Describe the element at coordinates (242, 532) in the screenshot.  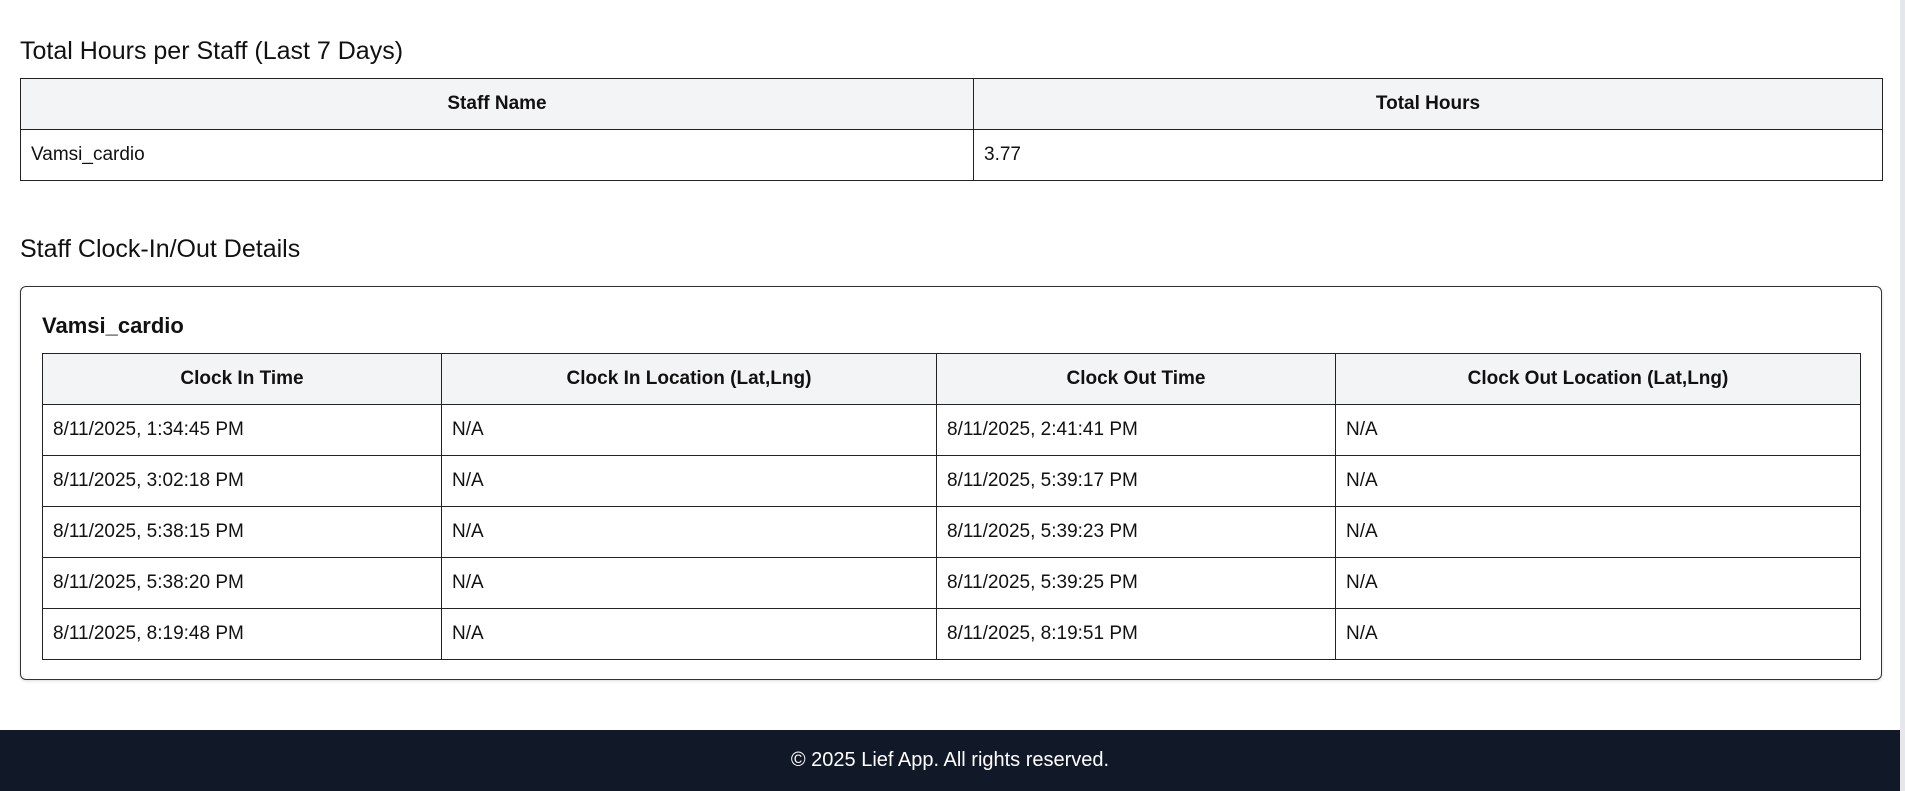
I see `clock-in-time-cell: 8/11/2025, 5:38:15 PM` at that location.